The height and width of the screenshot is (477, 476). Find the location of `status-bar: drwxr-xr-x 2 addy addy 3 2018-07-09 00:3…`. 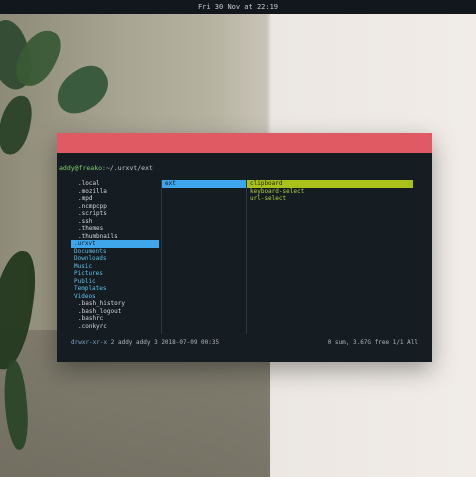

status-bar: drwxr-xr-x 2 addy addy 3 2018-07-09 00:3… is located at coordinates (244, 344).